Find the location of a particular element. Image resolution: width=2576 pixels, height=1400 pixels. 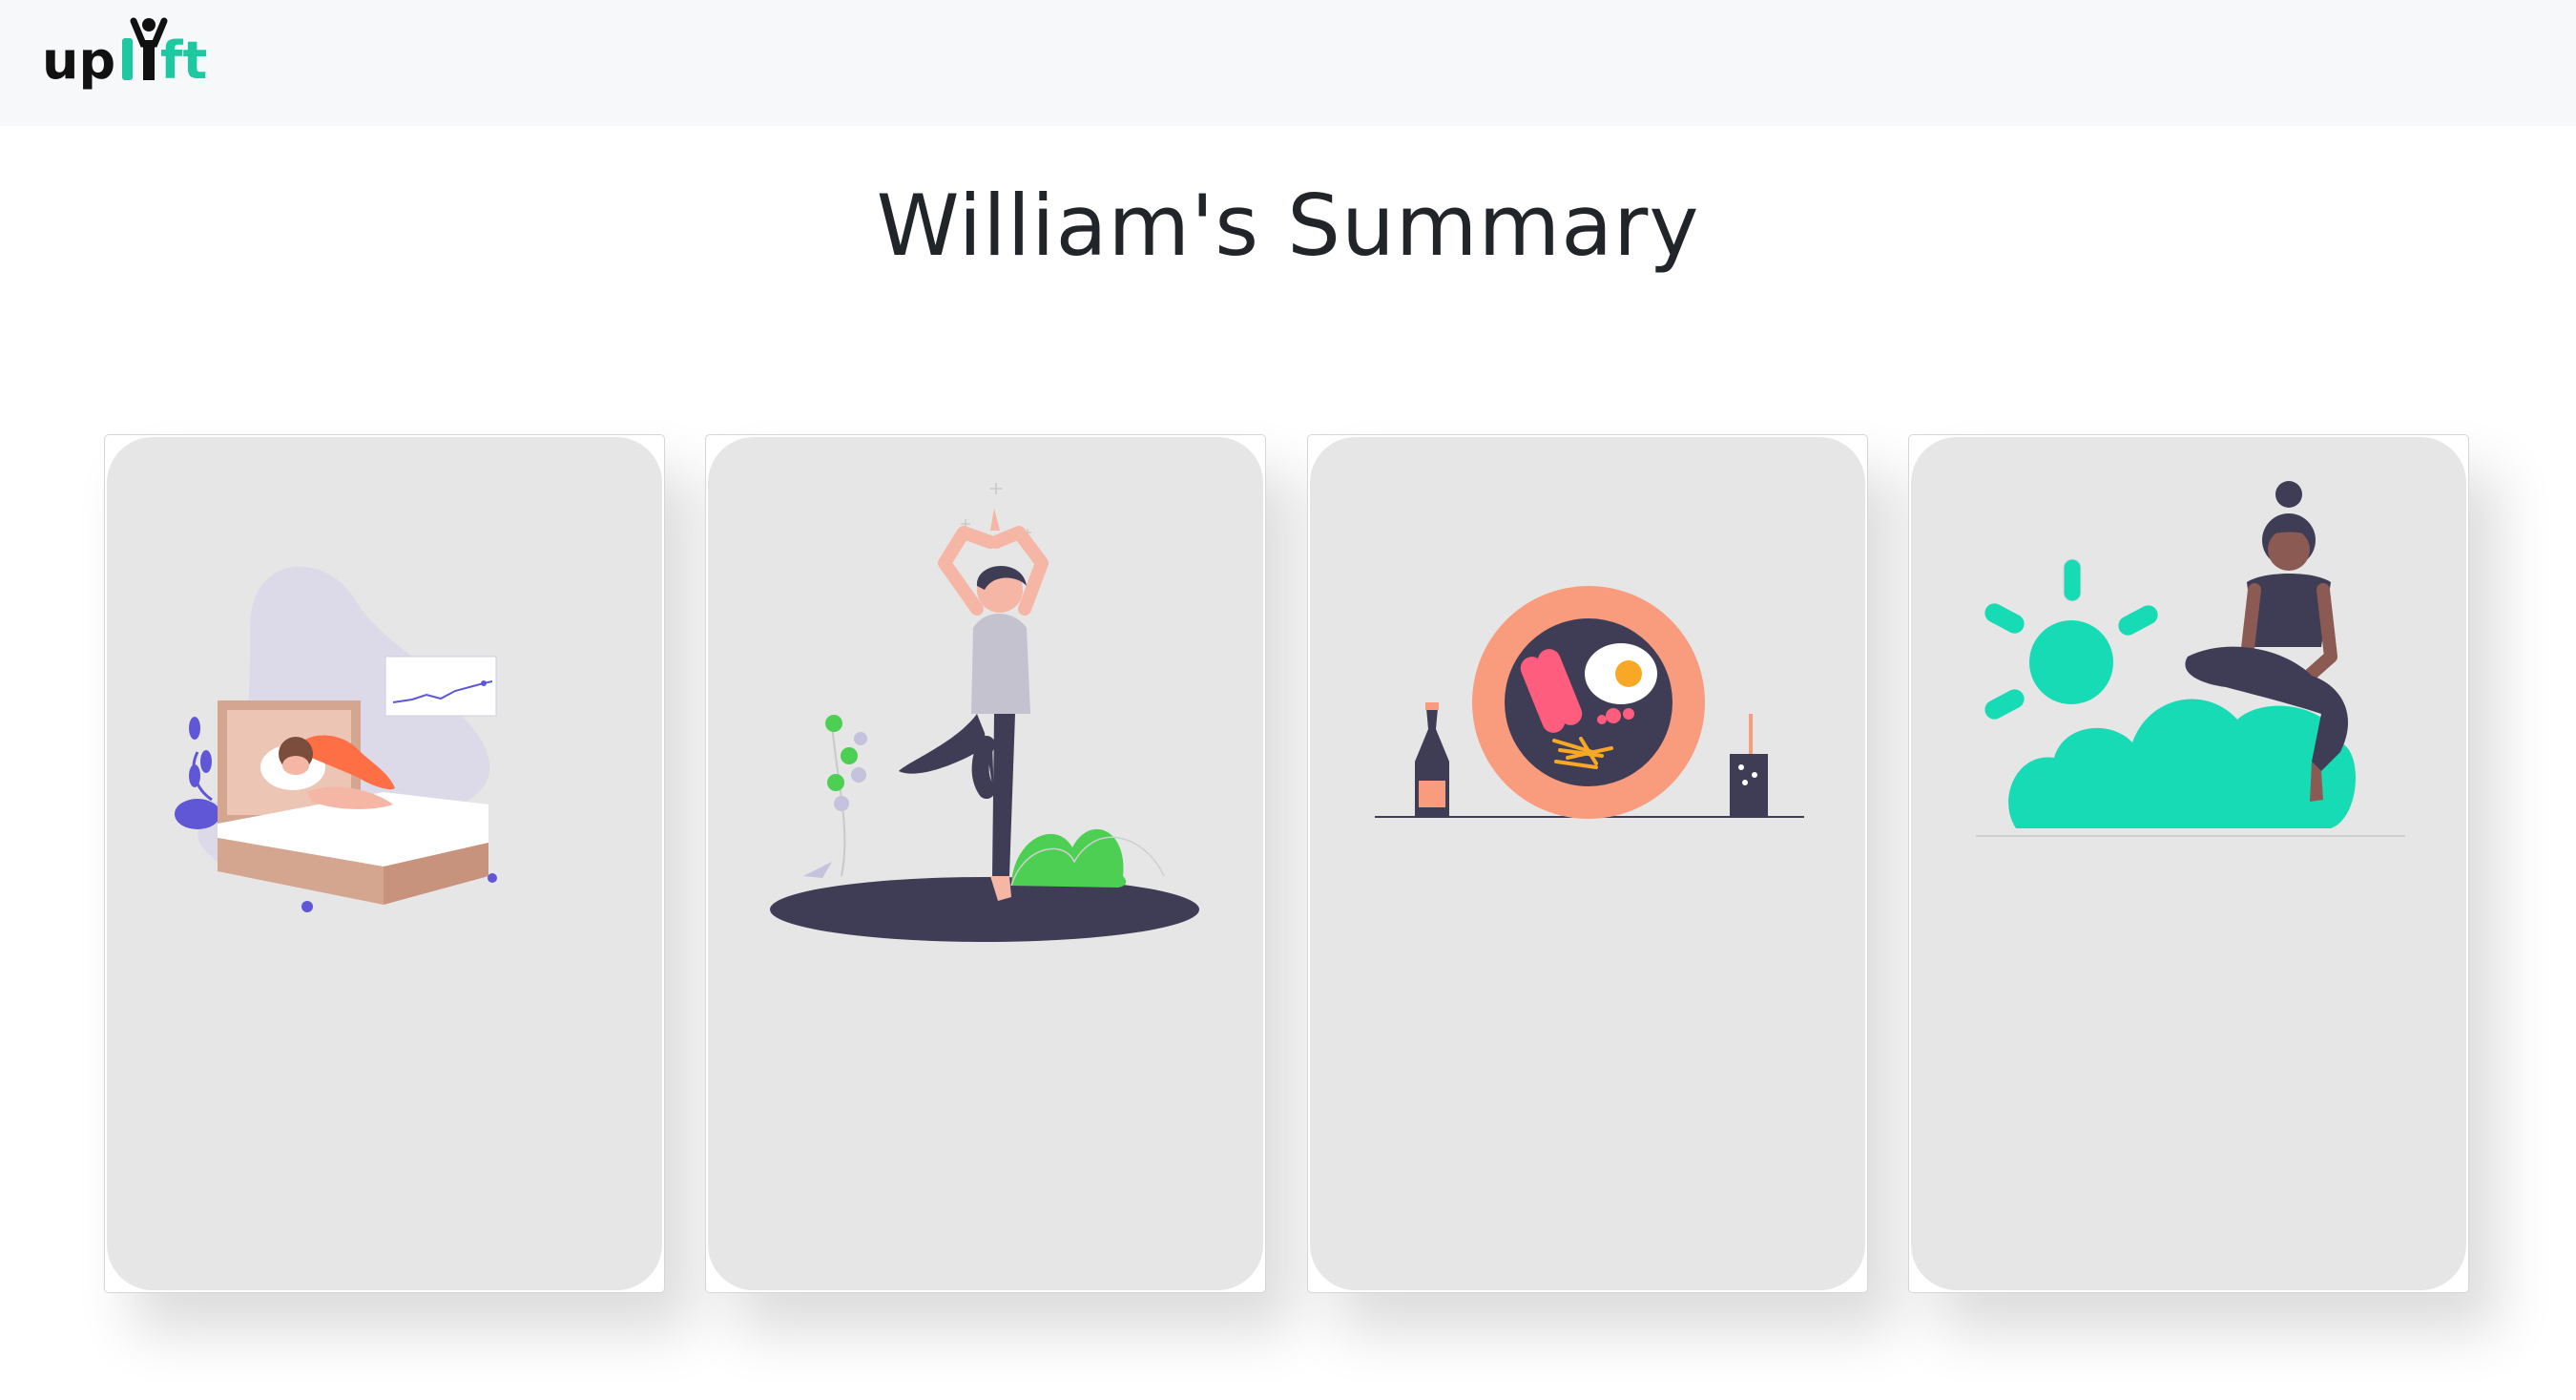

sleep-card is located at coordinates (384, 863).